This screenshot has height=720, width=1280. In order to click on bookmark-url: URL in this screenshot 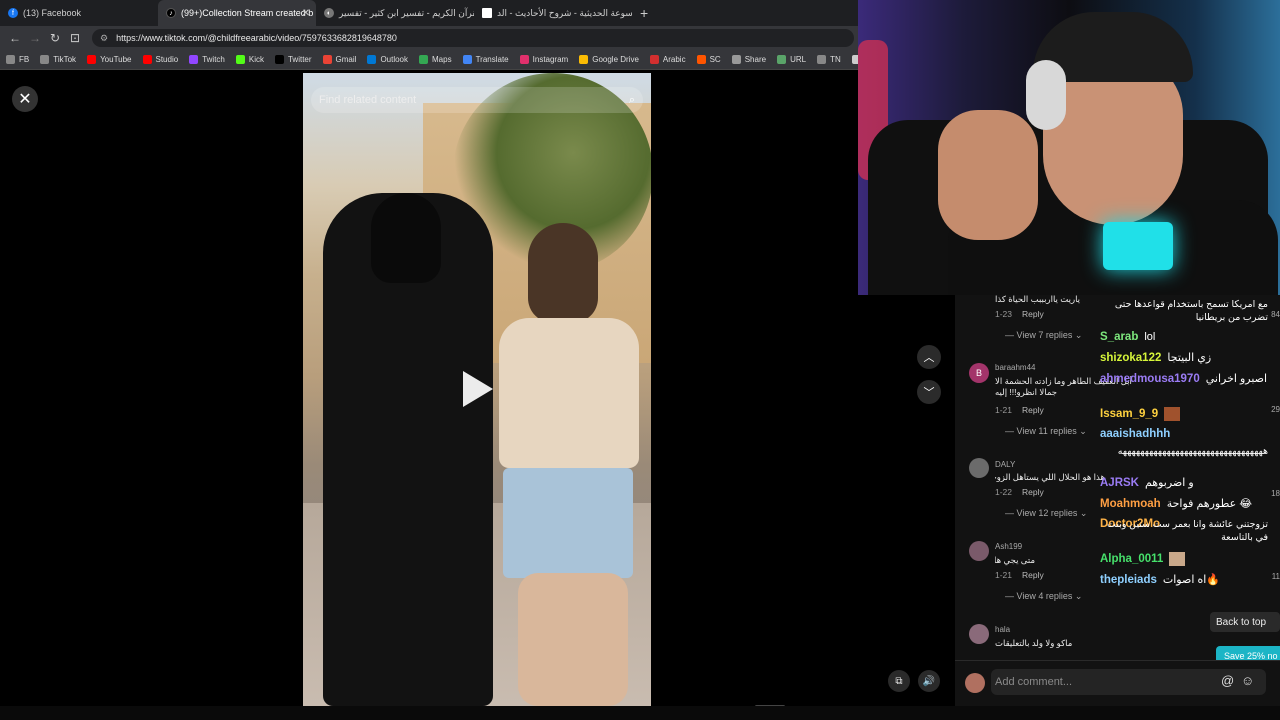, I will do `click(791, 59)`.